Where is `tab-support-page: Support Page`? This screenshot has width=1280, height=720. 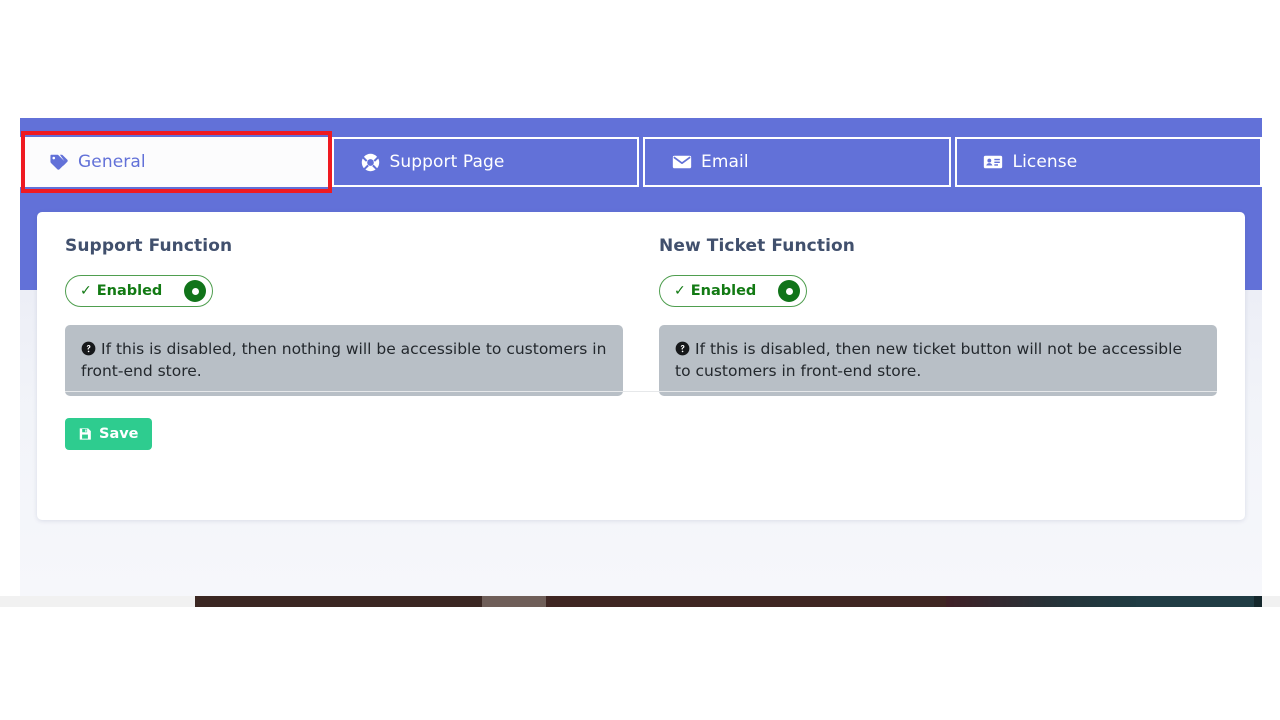 tab-support-page: Support Page is located at coordinates (485, 162).